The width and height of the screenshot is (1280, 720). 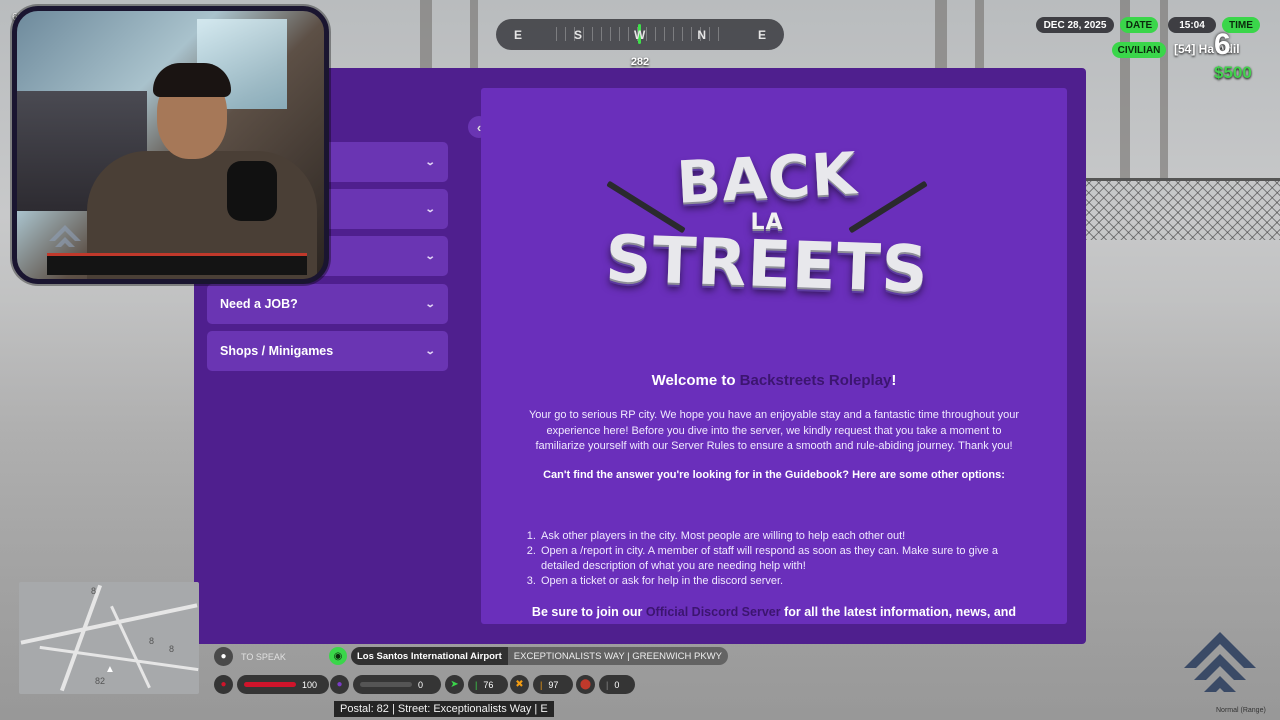 What do you see at coordinates (170, 145) in the screenshot?
I see `streamer-webcam` at bounding box center [170, 145].